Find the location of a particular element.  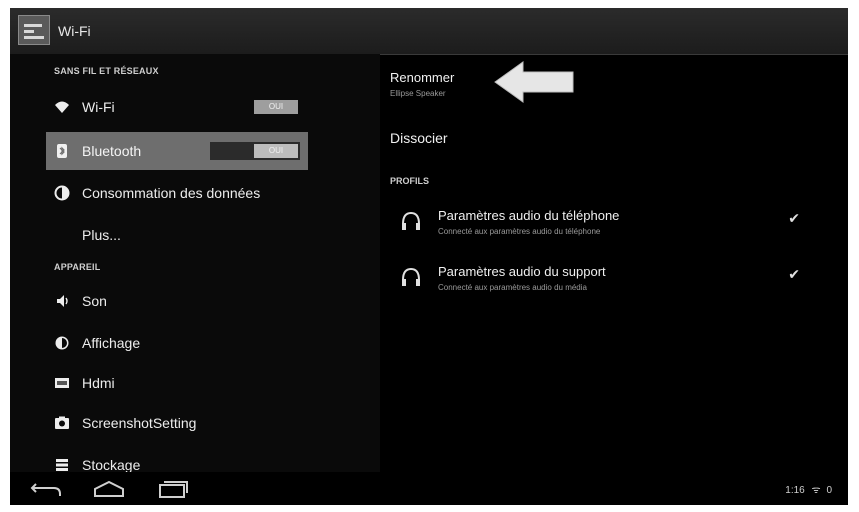

sidebar-item-hdmi: Hdmi is located at coordinates (177, 383).